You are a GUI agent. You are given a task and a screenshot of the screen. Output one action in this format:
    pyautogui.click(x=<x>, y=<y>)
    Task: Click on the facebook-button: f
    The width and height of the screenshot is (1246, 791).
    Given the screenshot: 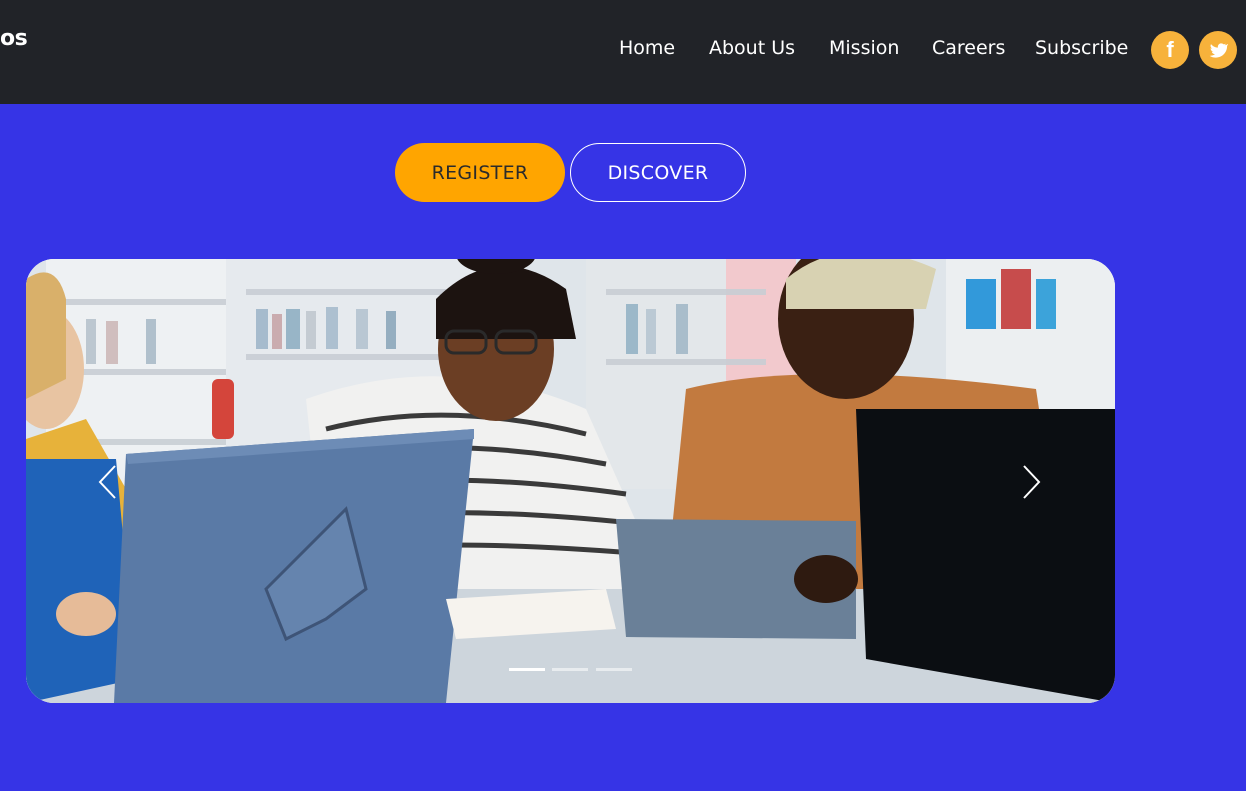 What is the action you would take?
    pyautogui.click(x=1170, y=50)
    